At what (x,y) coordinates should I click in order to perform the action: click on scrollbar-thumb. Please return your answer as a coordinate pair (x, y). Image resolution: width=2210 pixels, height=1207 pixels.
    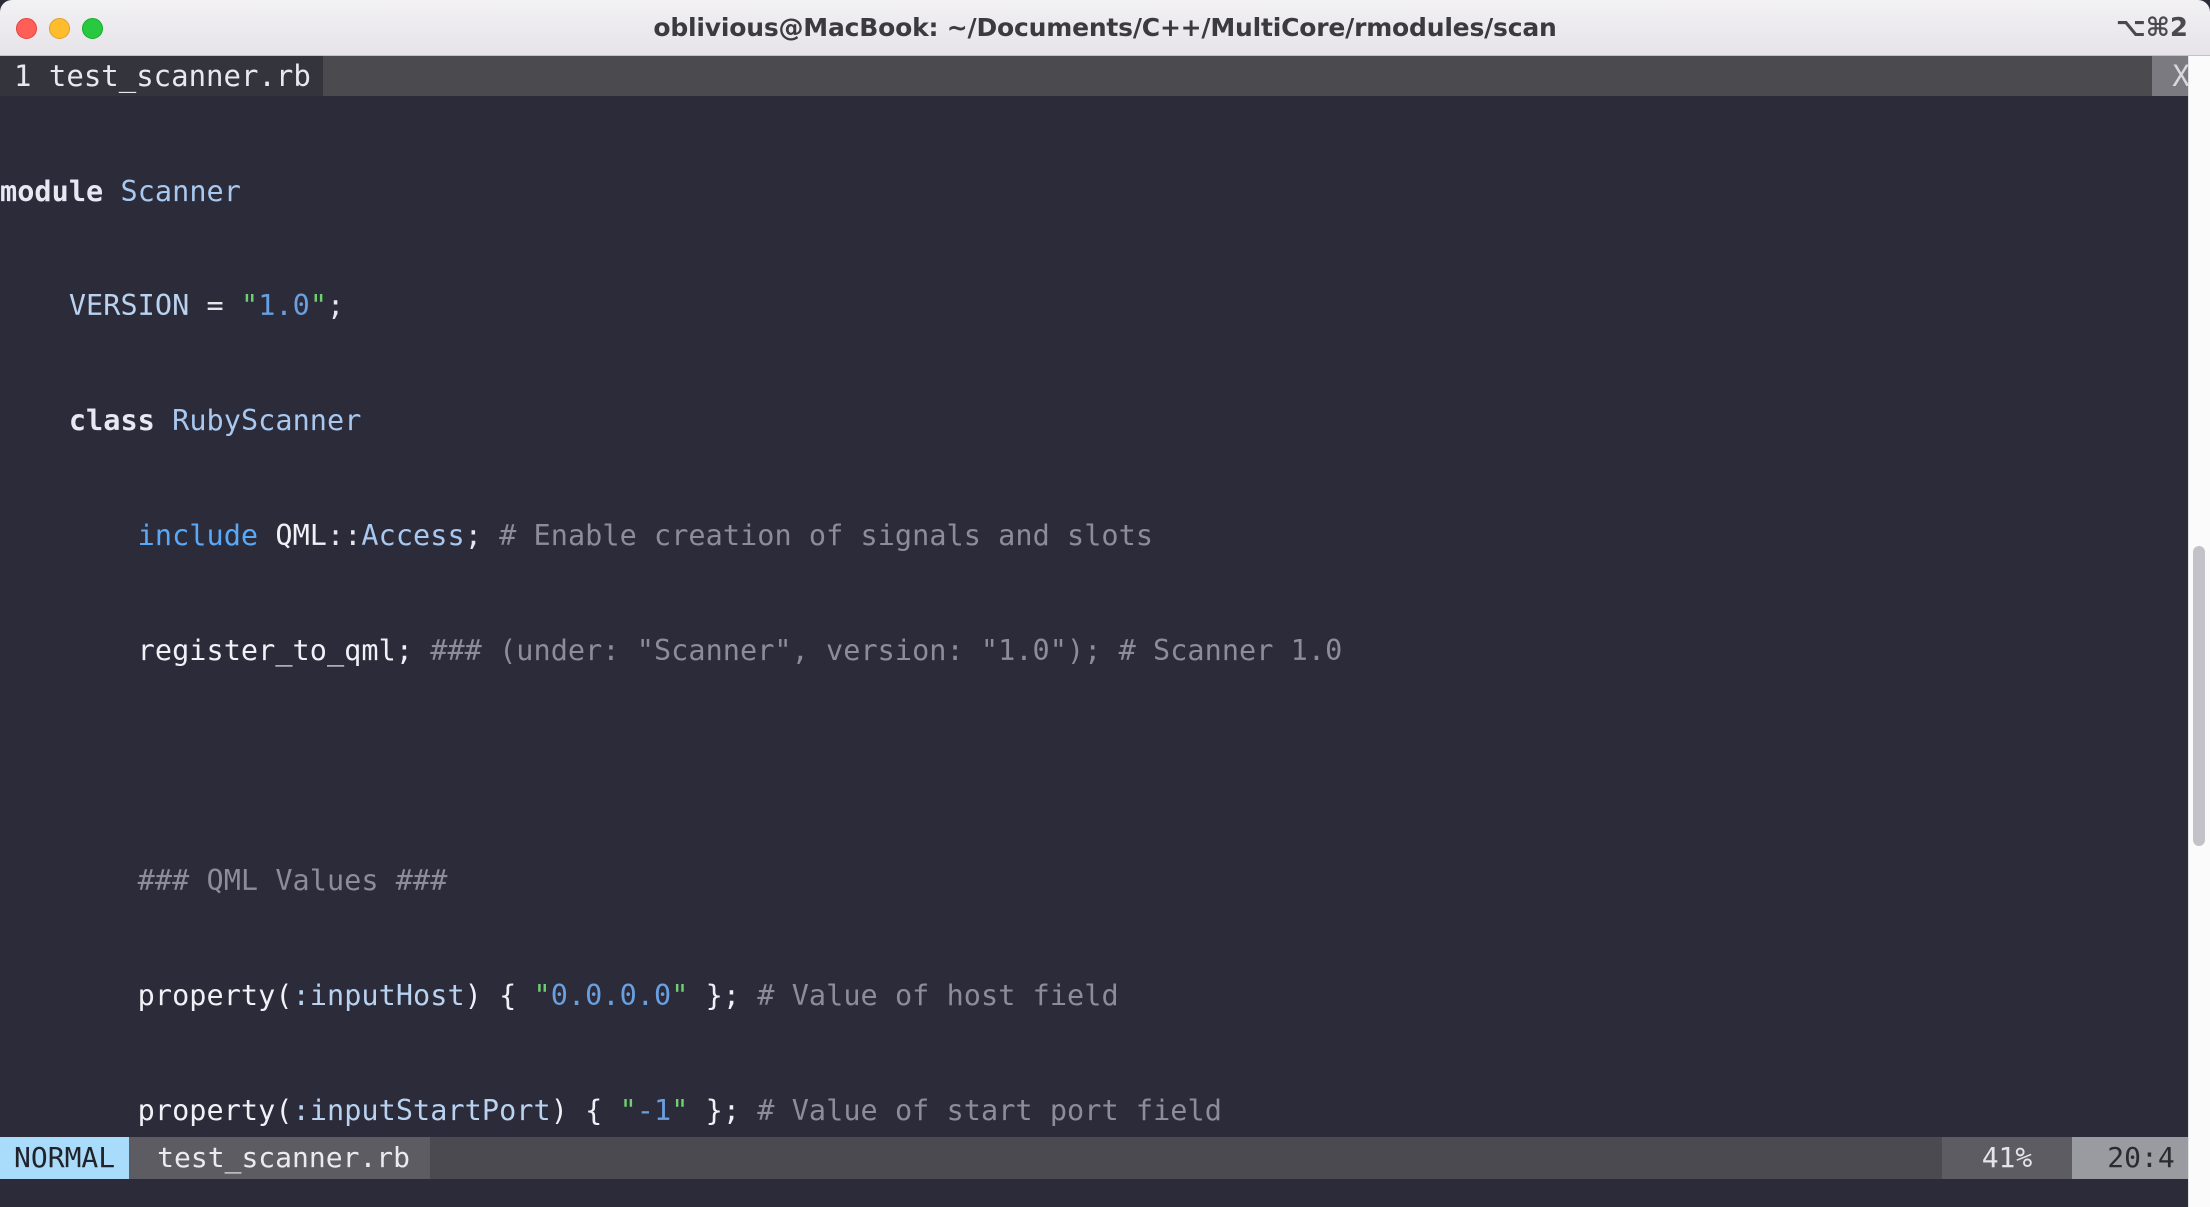
    Looking at the image, I should click on (2199, 696).